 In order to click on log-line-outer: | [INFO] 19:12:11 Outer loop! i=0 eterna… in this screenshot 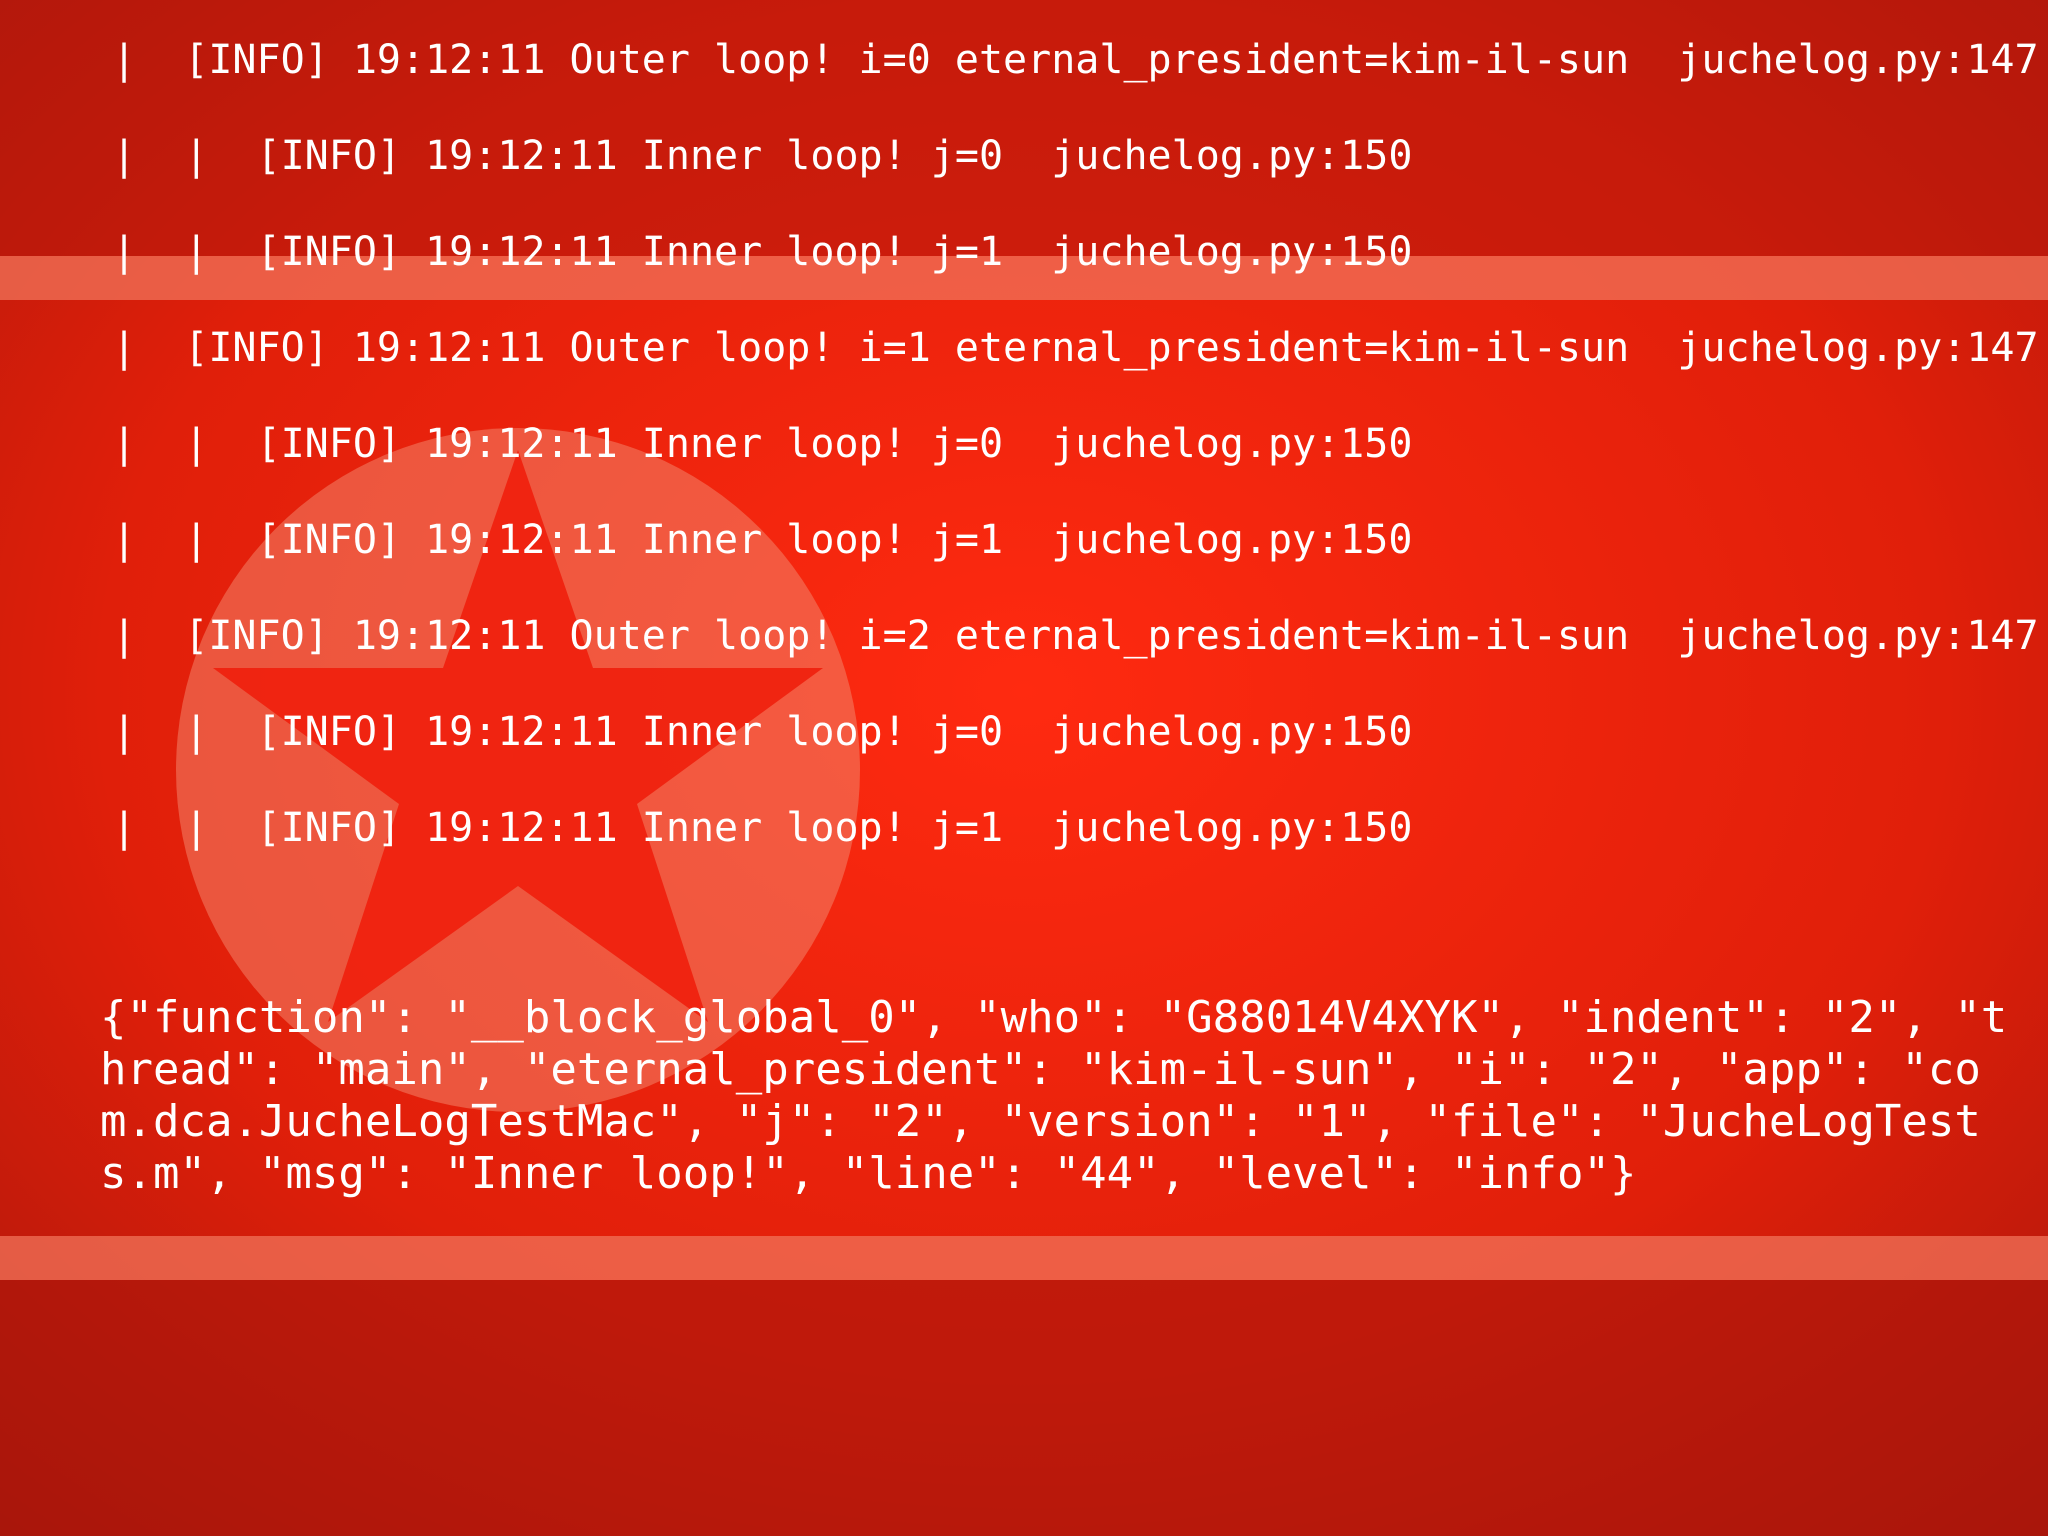, I will do `click(1075, 60)`.